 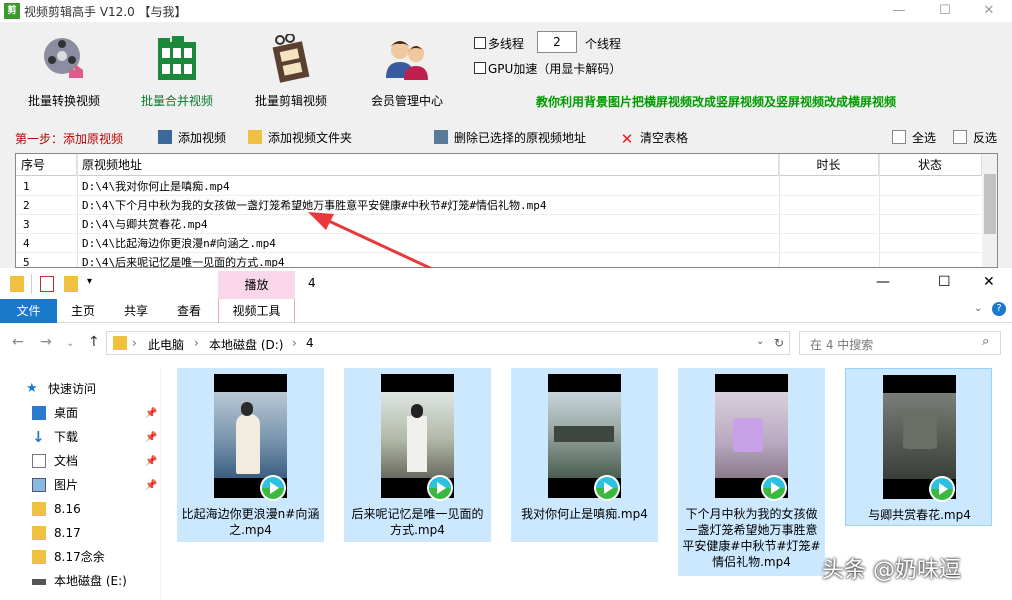 What do you see at coordinates (924, 138) in the screenshot?
I see `select-all-label: 全选` at bounding box center [924, 138].